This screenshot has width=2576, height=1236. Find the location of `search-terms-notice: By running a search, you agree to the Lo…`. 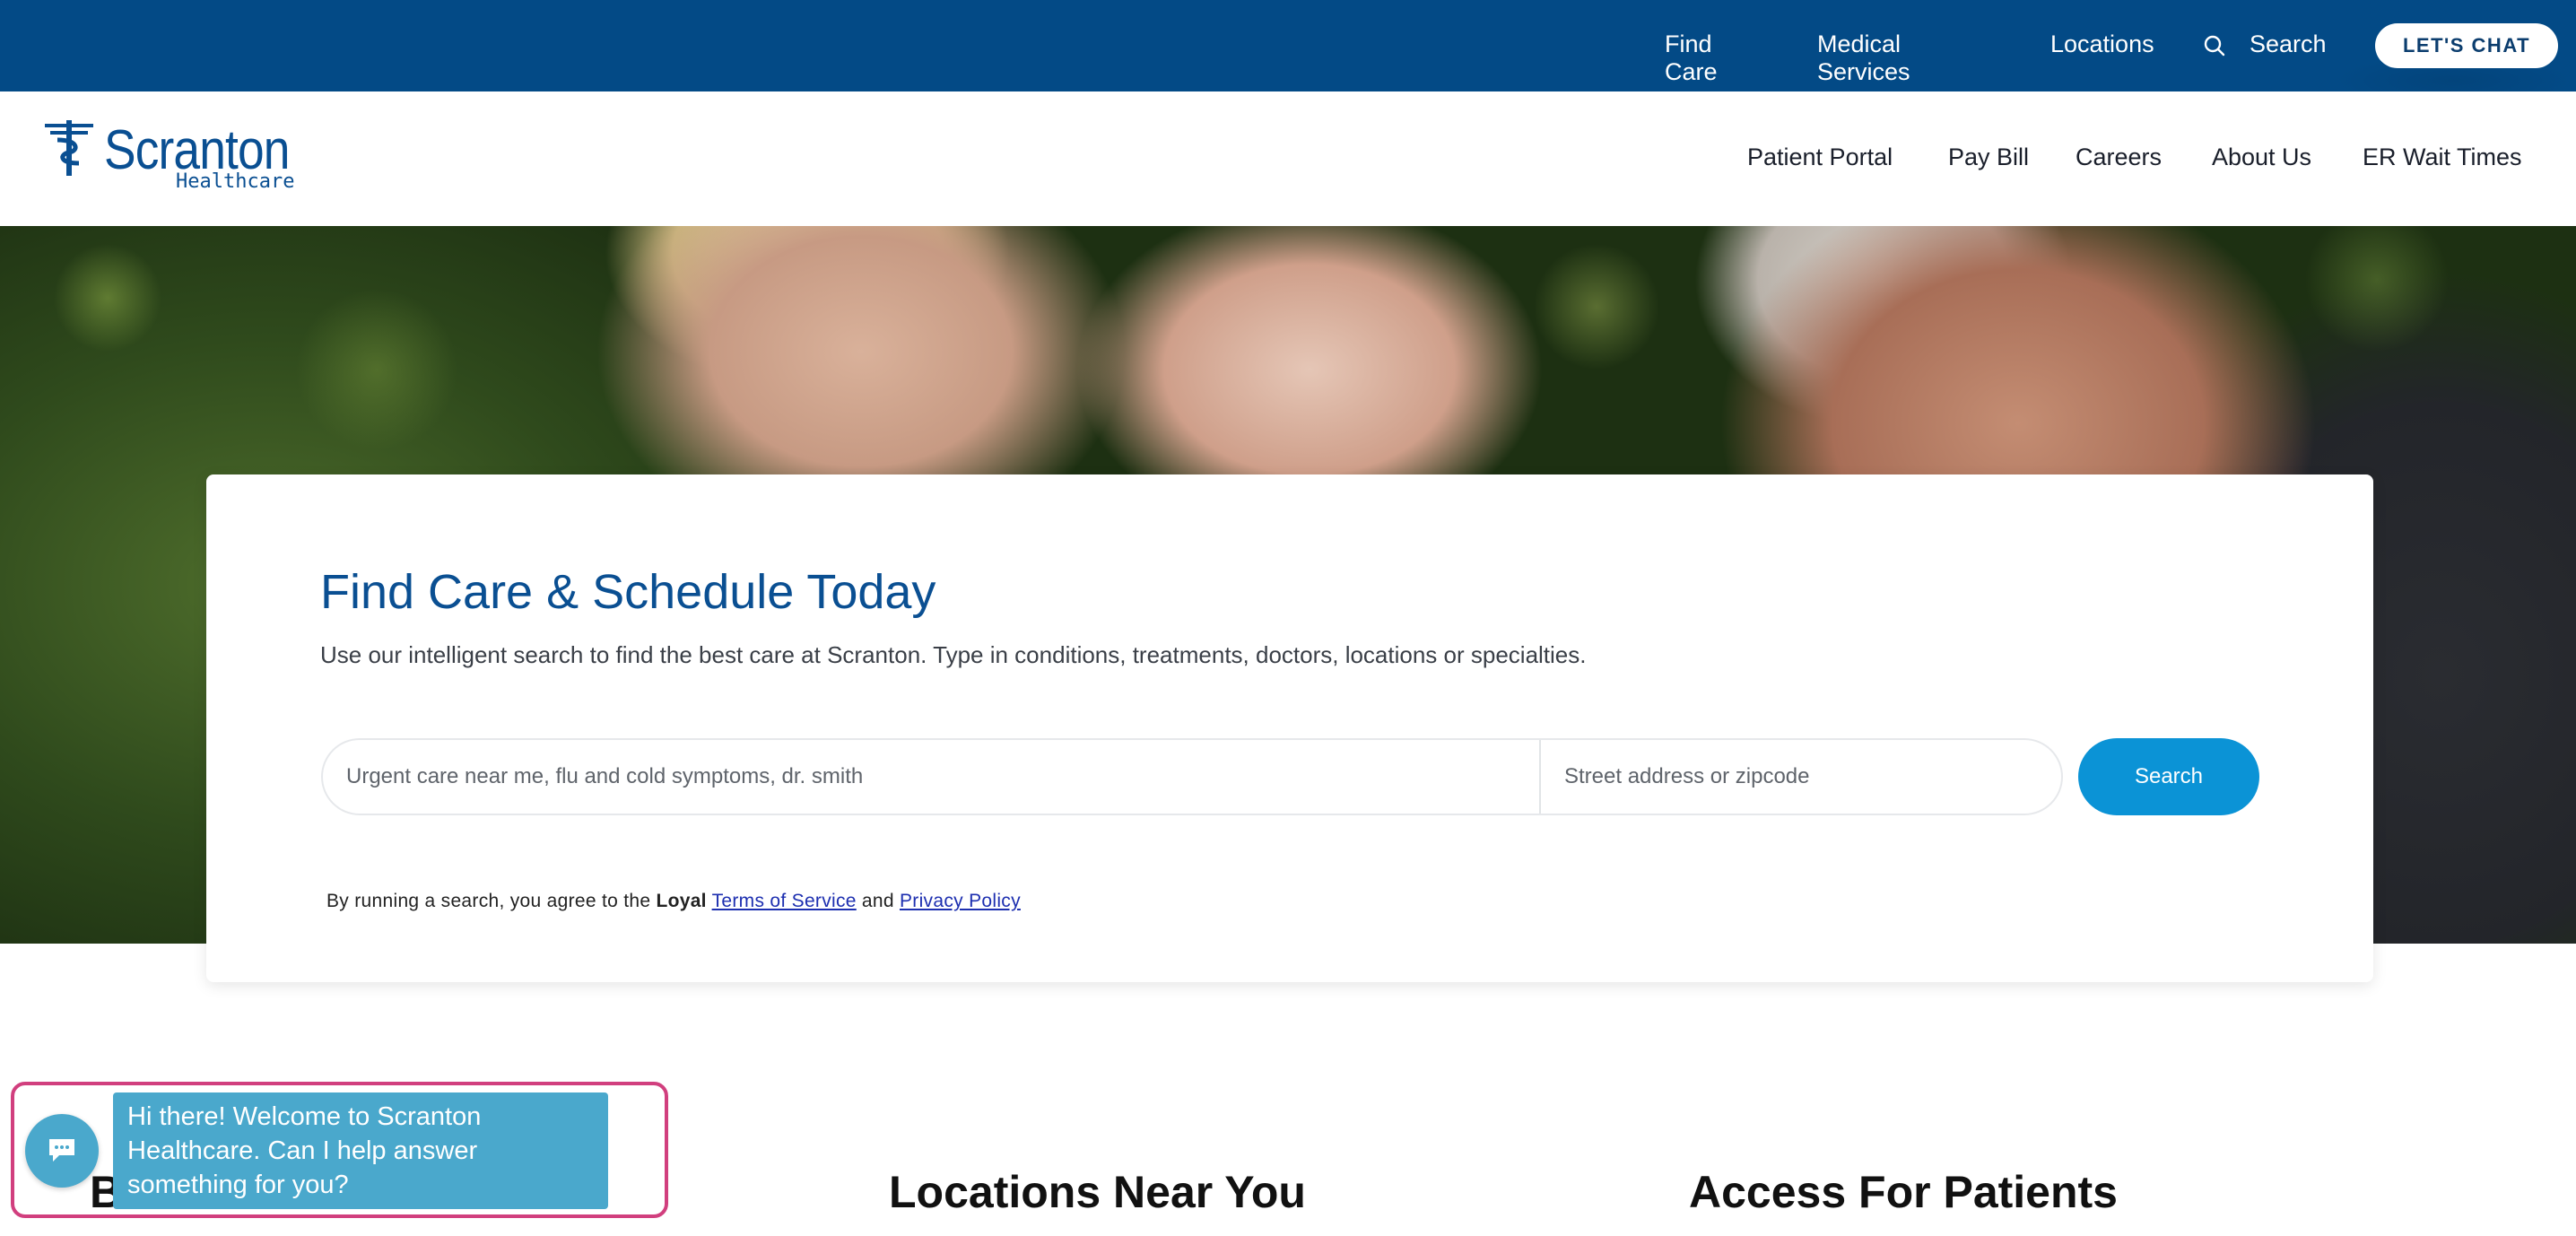

search-terms-notice: By running a search, you agree to the Lo… is located at coordinates (673, 901).